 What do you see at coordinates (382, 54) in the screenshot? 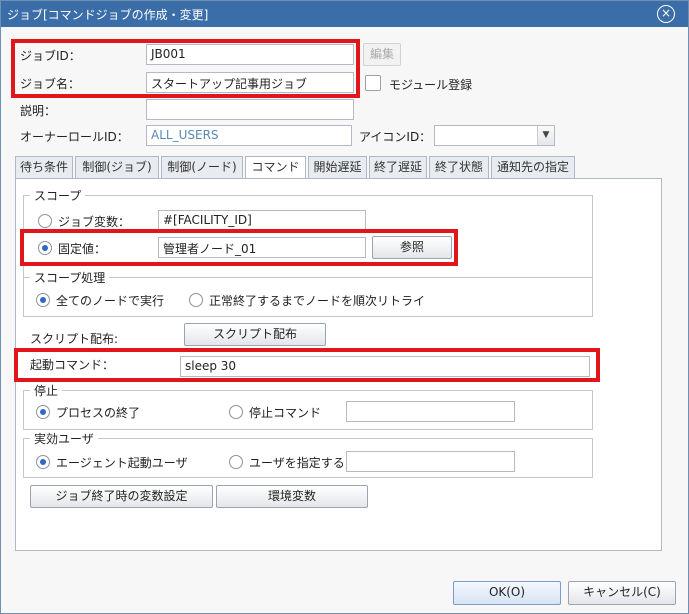
I see `edit-button: 編集` at bounding box center [382, 54].